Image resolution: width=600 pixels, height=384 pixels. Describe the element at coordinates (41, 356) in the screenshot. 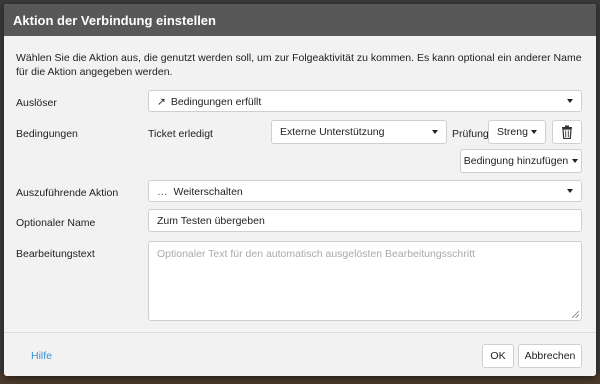

I see `help-link: Hilfe` at that location.